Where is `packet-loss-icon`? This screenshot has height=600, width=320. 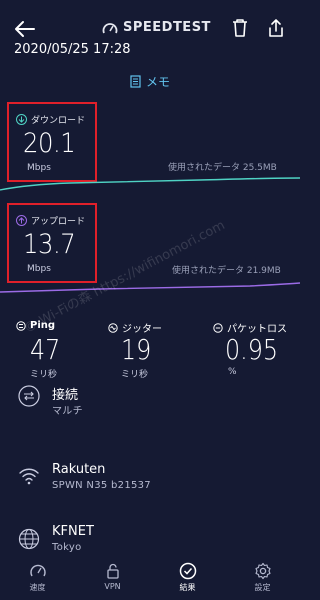
packet-loss-icon is located at coordinates (218, 327).